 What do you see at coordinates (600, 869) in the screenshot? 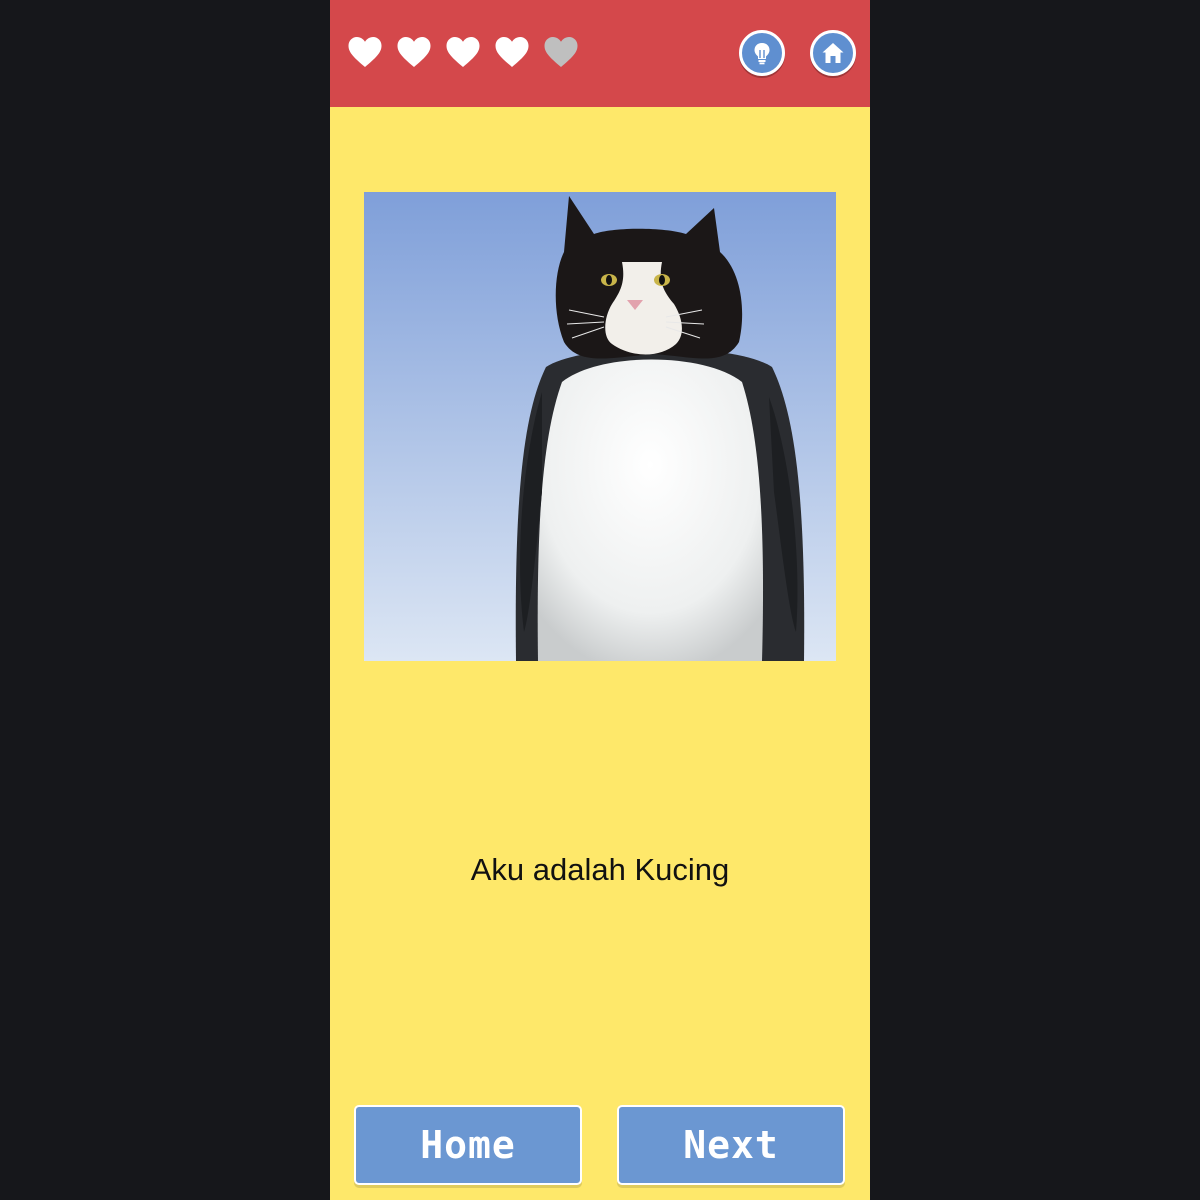
I see `caption-text: Aku adalah Kucing` at bounding box center [600, 869].